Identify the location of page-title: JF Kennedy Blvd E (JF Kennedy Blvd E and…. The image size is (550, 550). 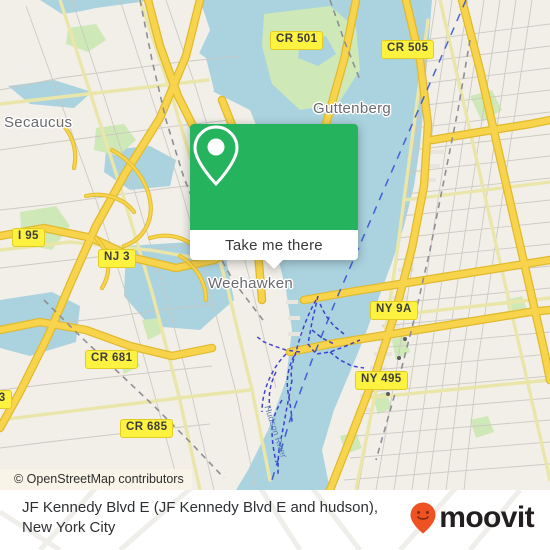
(200, 517).